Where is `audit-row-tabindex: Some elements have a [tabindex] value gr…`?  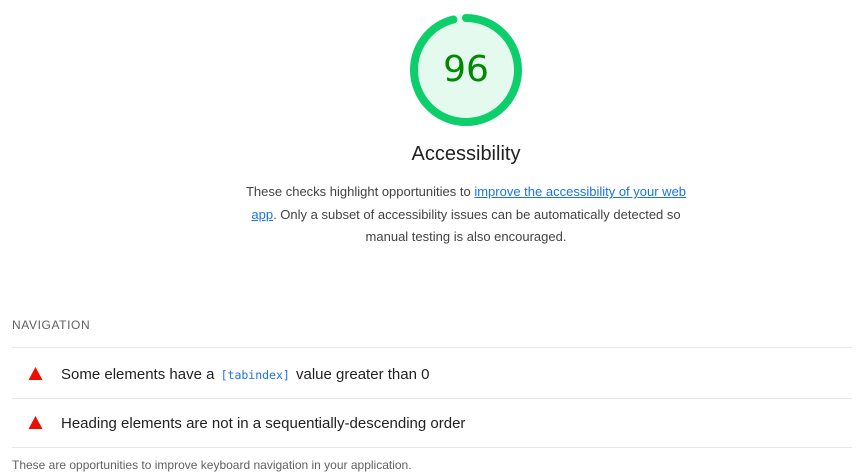
audit-row-tabindex: Some elements have a [tabindex] value gr… is located at coordinates (432, 374).